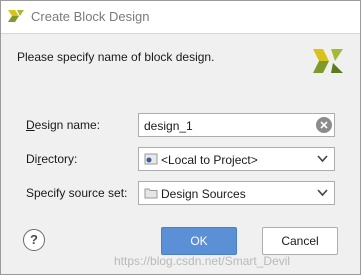  I want to click on ok-button: OK, so click(199, 241).